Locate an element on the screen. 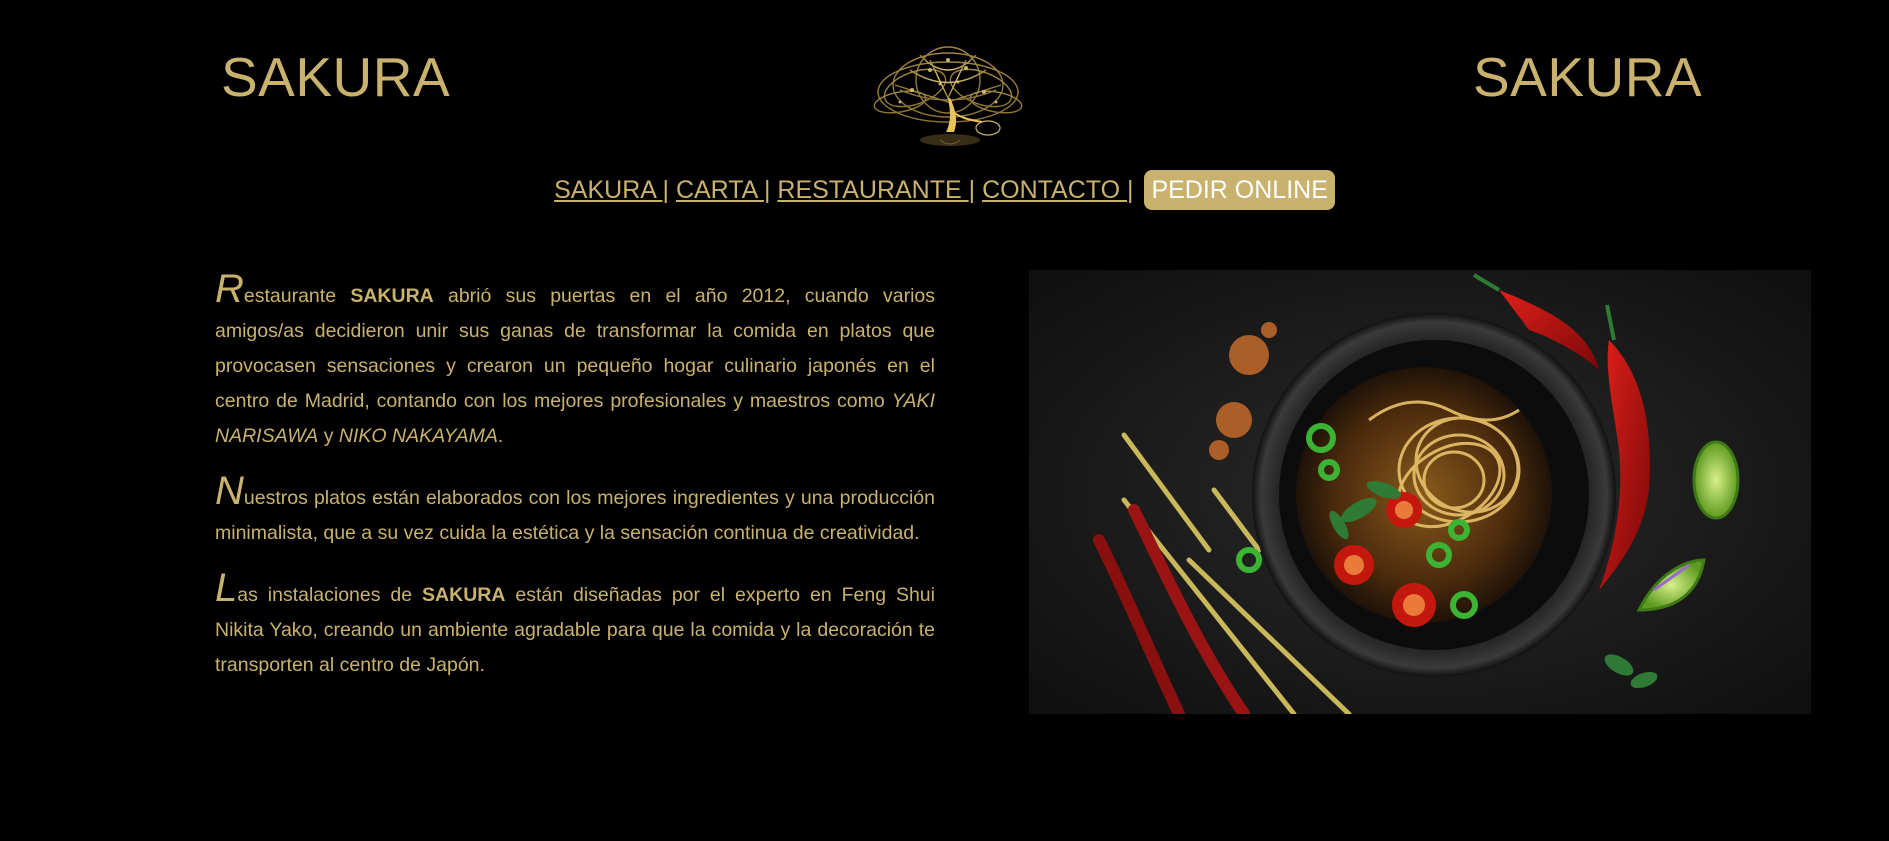 Image resolution: width=1889 pixels, height=841 pixels. nav-link-contacto: CONTACTO is located at coordinates (1054, 190).